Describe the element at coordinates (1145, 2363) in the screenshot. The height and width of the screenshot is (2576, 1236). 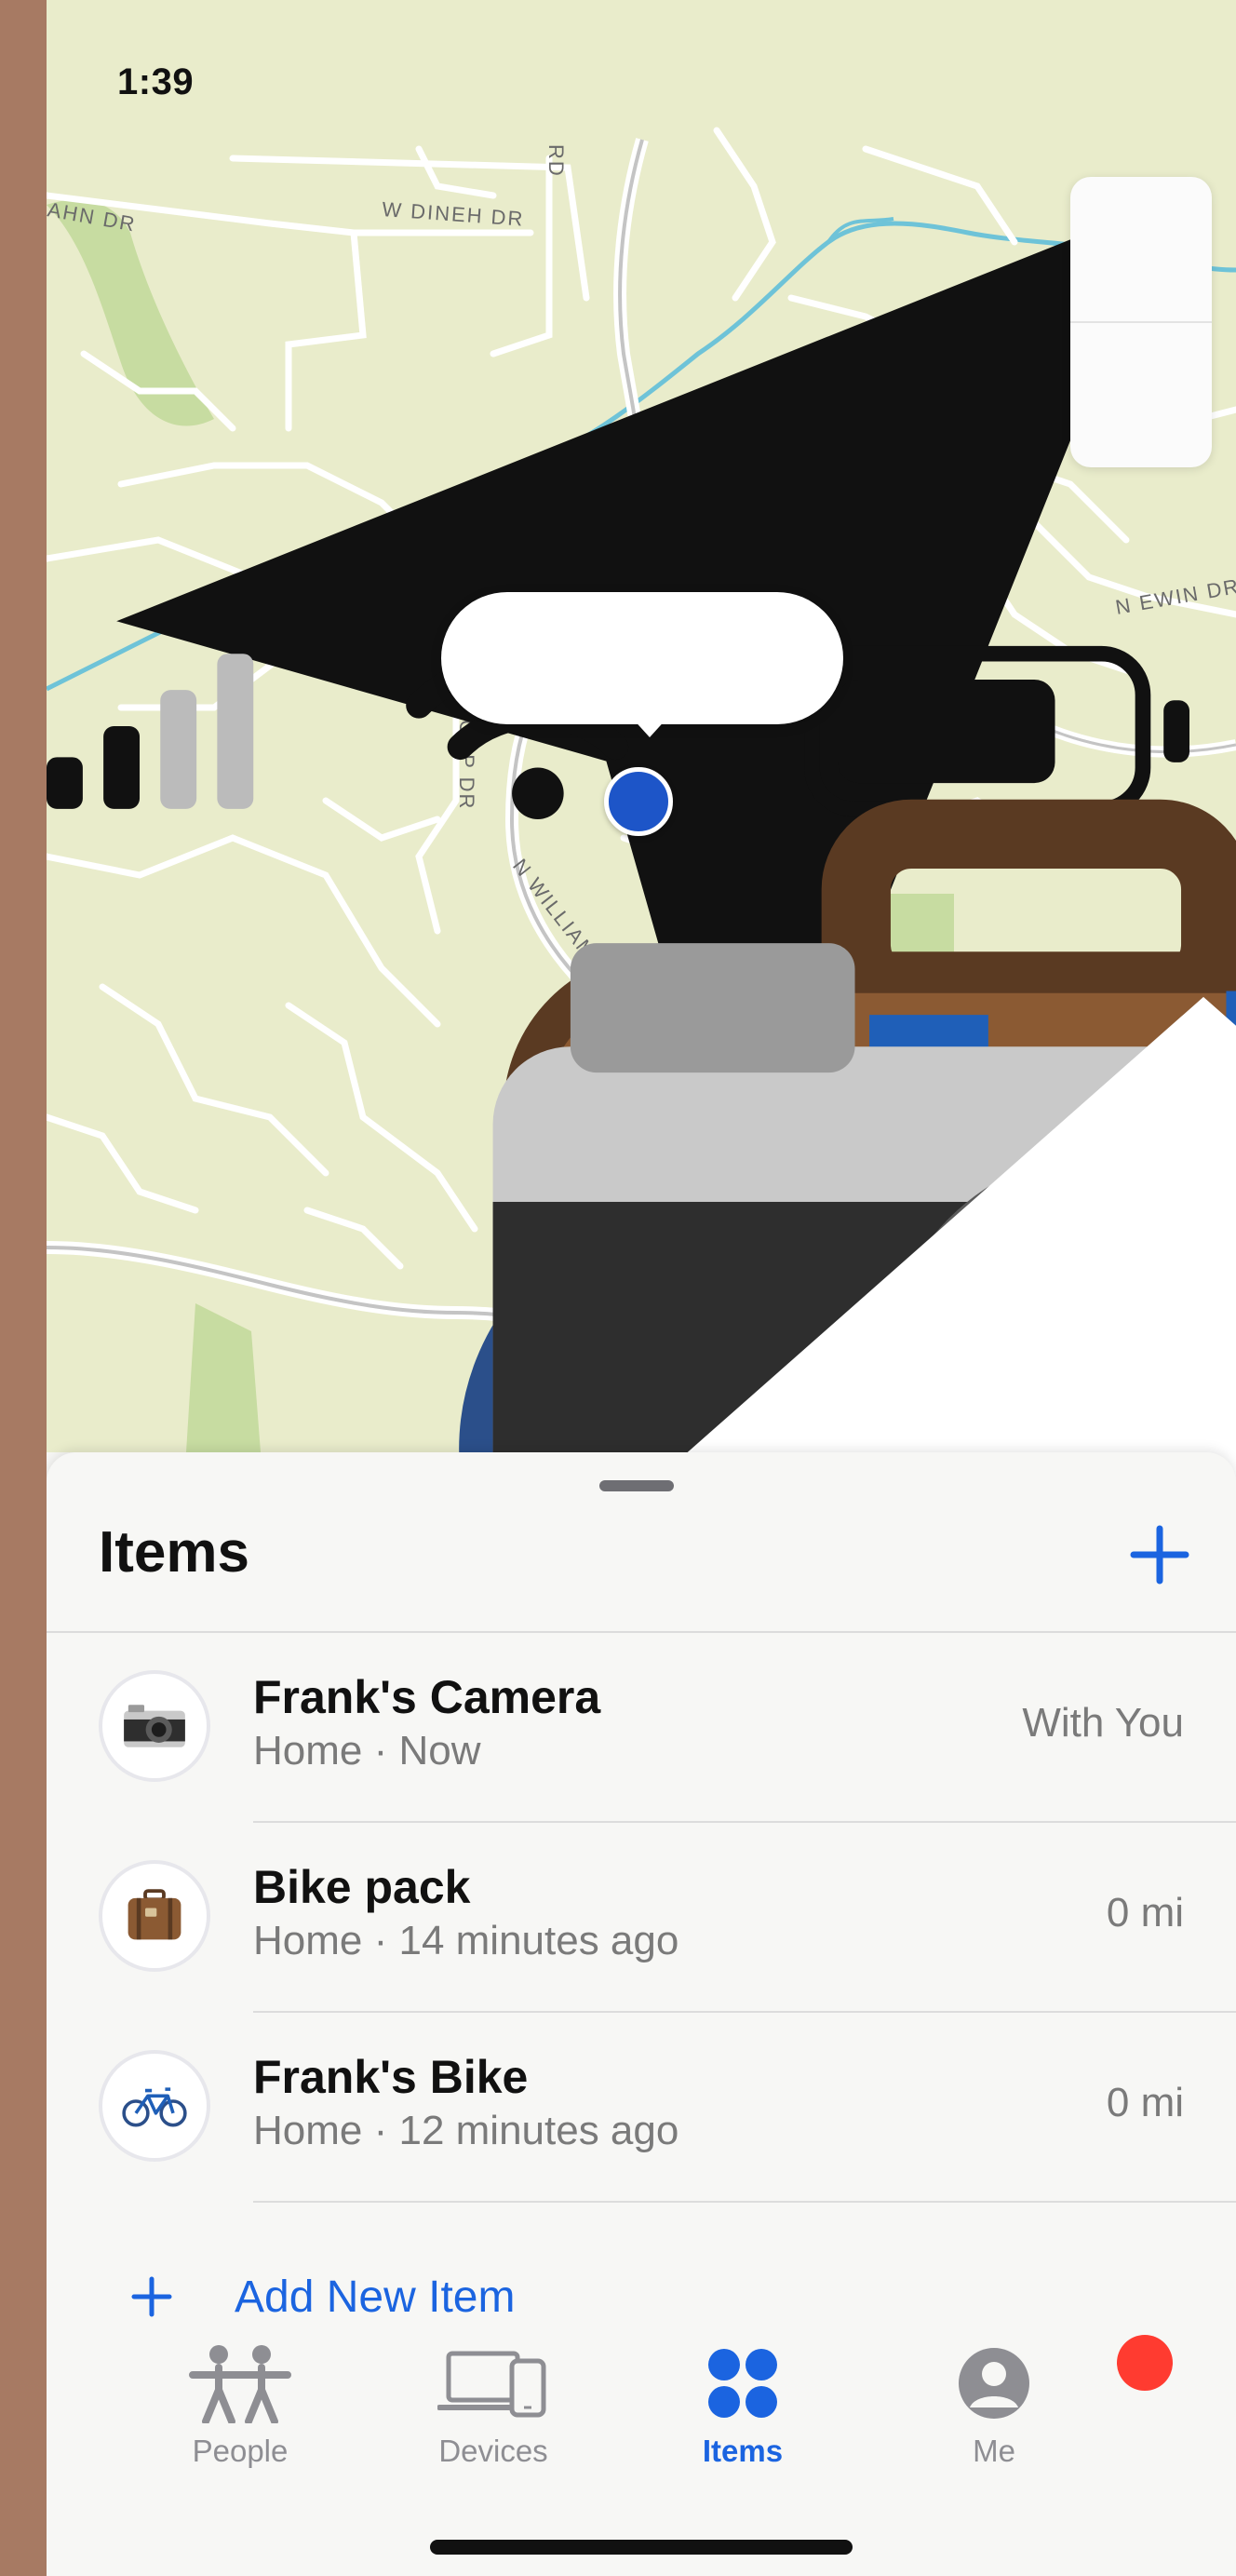
I see `notification-badge` at that location.